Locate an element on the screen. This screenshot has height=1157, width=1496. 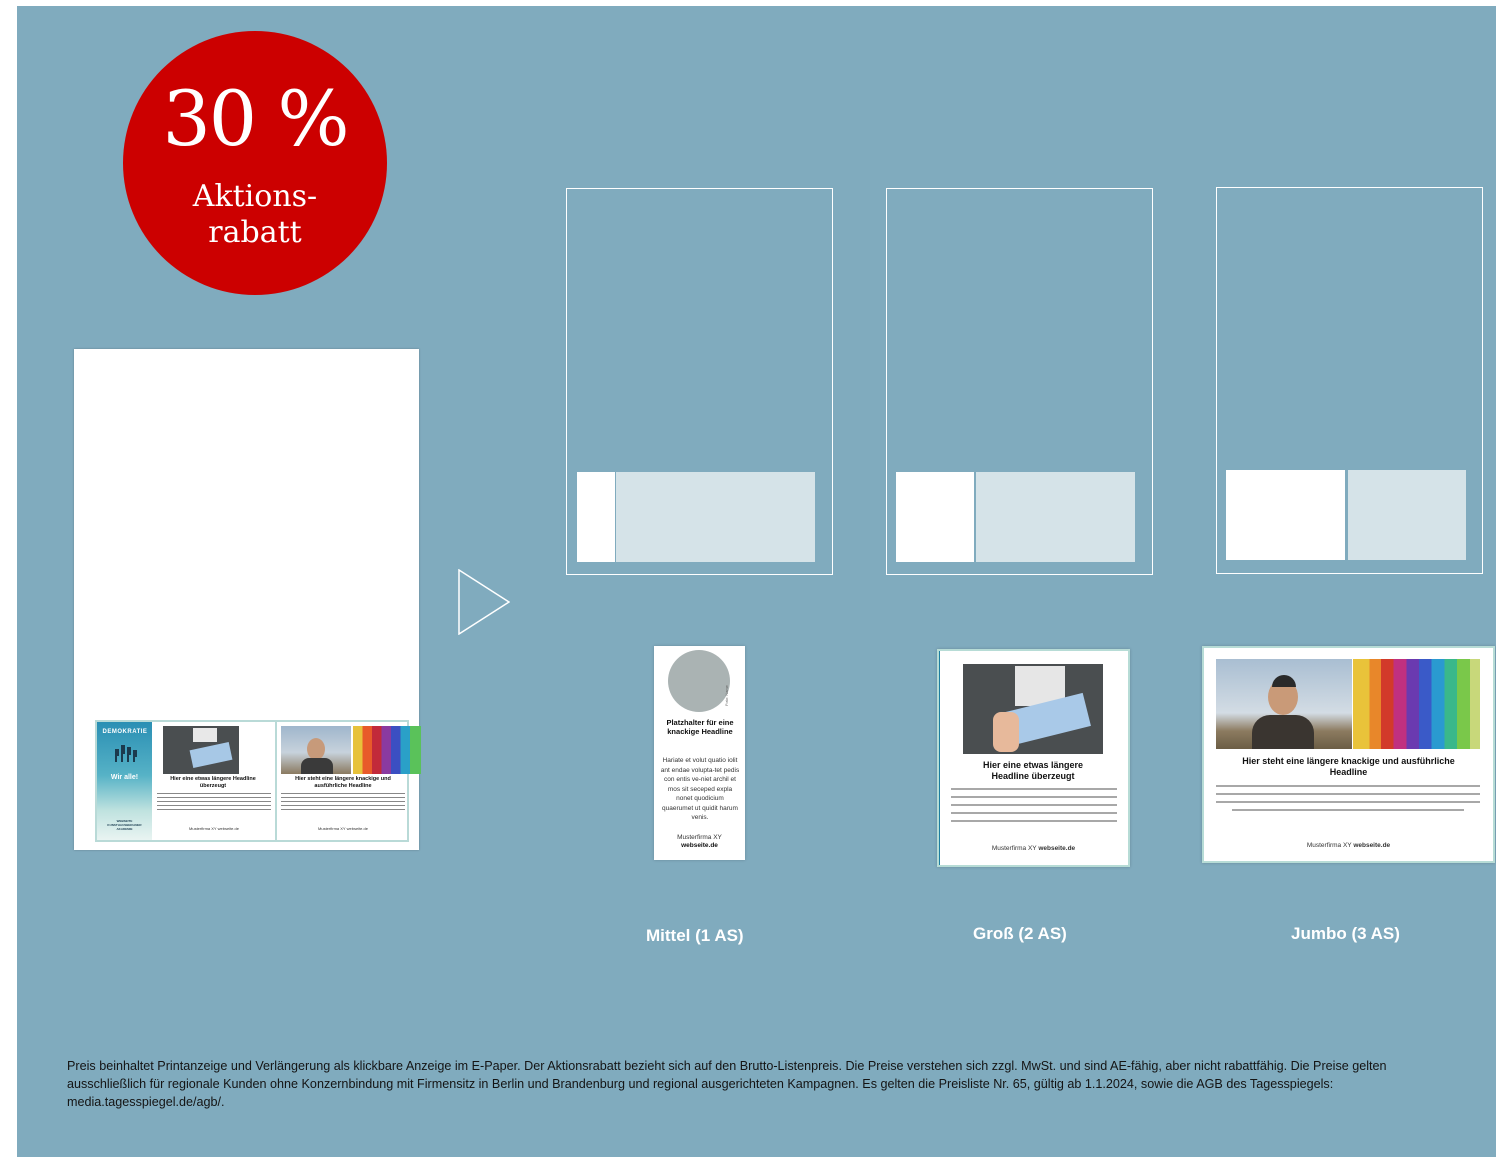
ad-headline: Platzhalter für eine knackige Headline is located at coordinates (700, 727).